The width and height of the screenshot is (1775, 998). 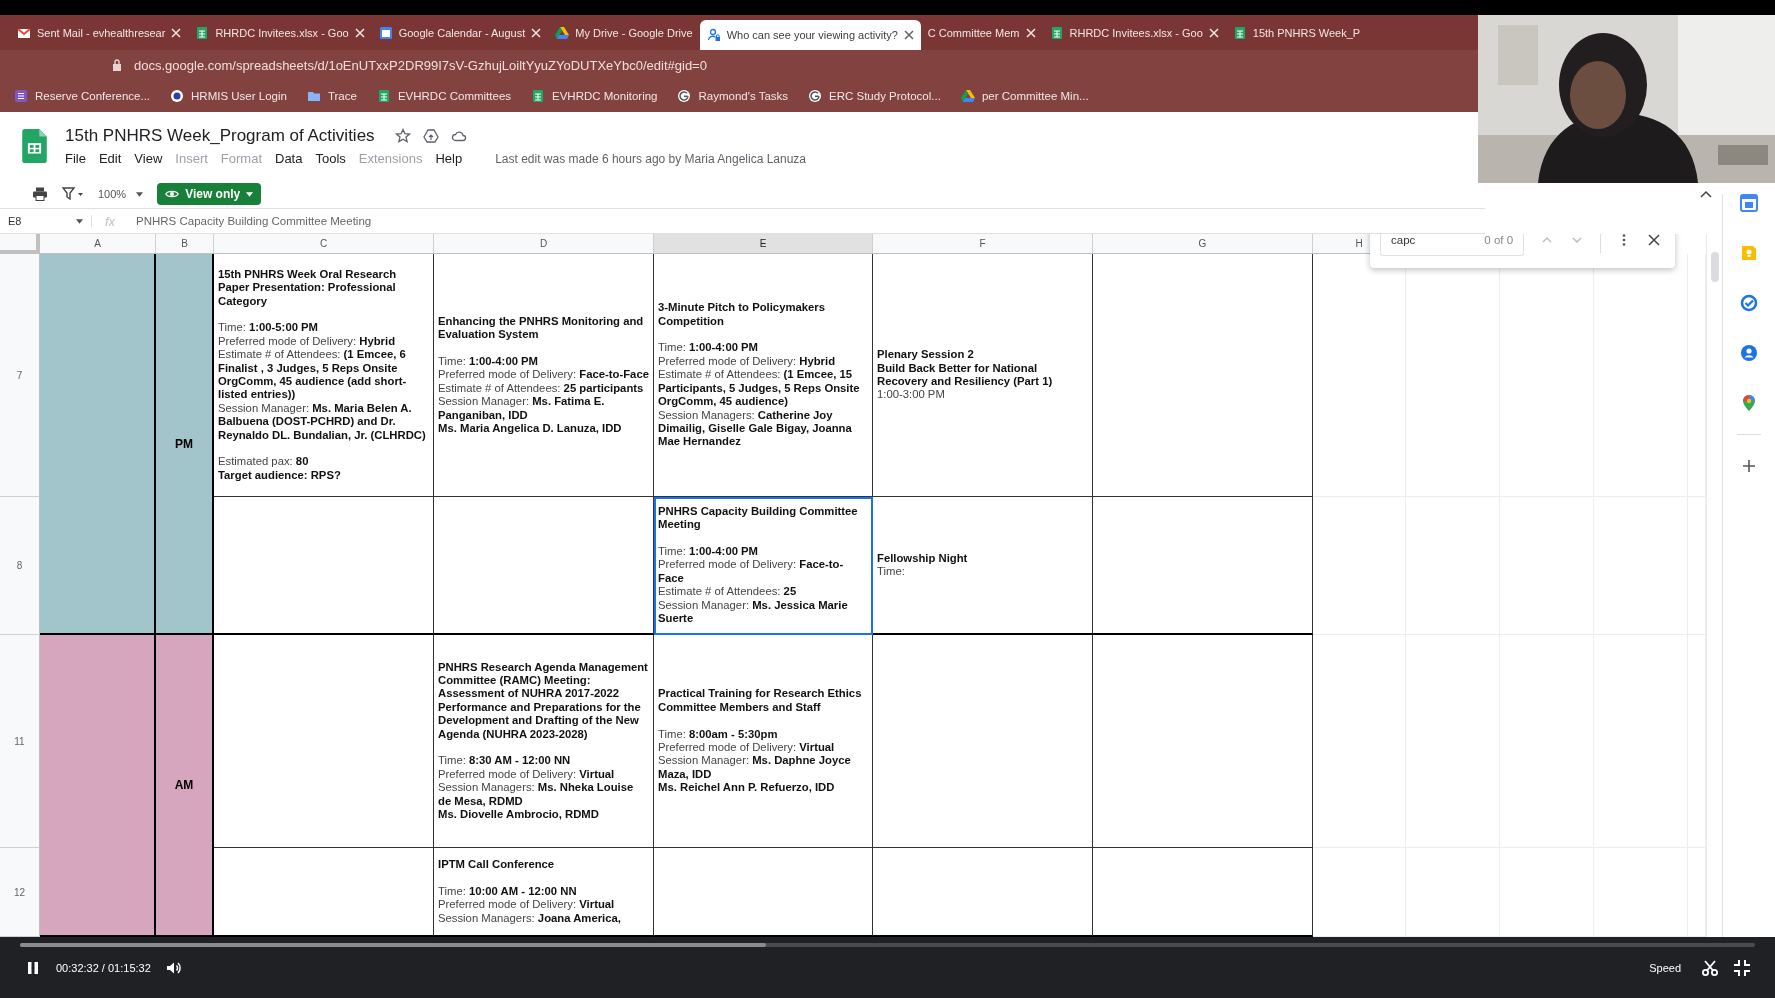 I want to click on browser-tab: Sent Mail - evhealthresear, so click(x=99, y=32).